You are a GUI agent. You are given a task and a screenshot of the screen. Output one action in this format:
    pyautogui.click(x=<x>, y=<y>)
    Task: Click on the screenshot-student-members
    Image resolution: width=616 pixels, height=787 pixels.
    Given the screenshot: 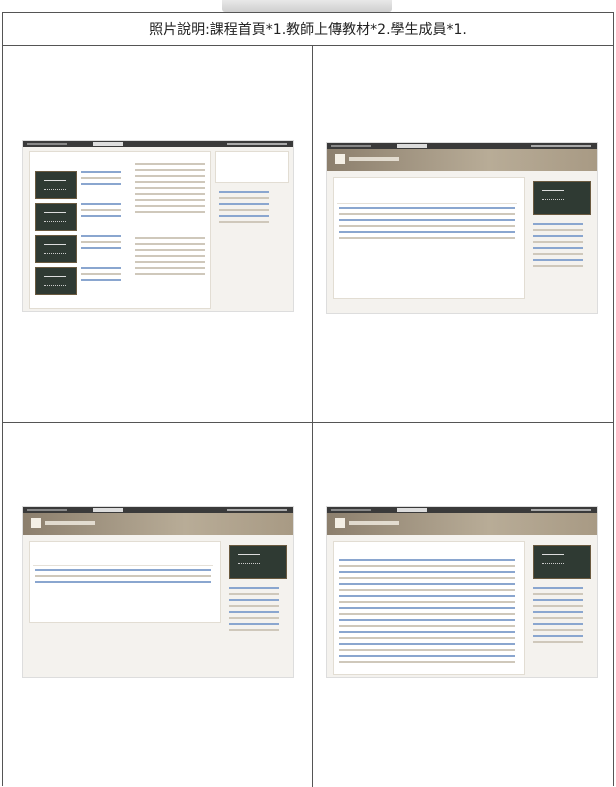 What is the action you would take?
    pyautogui.click(x=462, y=592)
    